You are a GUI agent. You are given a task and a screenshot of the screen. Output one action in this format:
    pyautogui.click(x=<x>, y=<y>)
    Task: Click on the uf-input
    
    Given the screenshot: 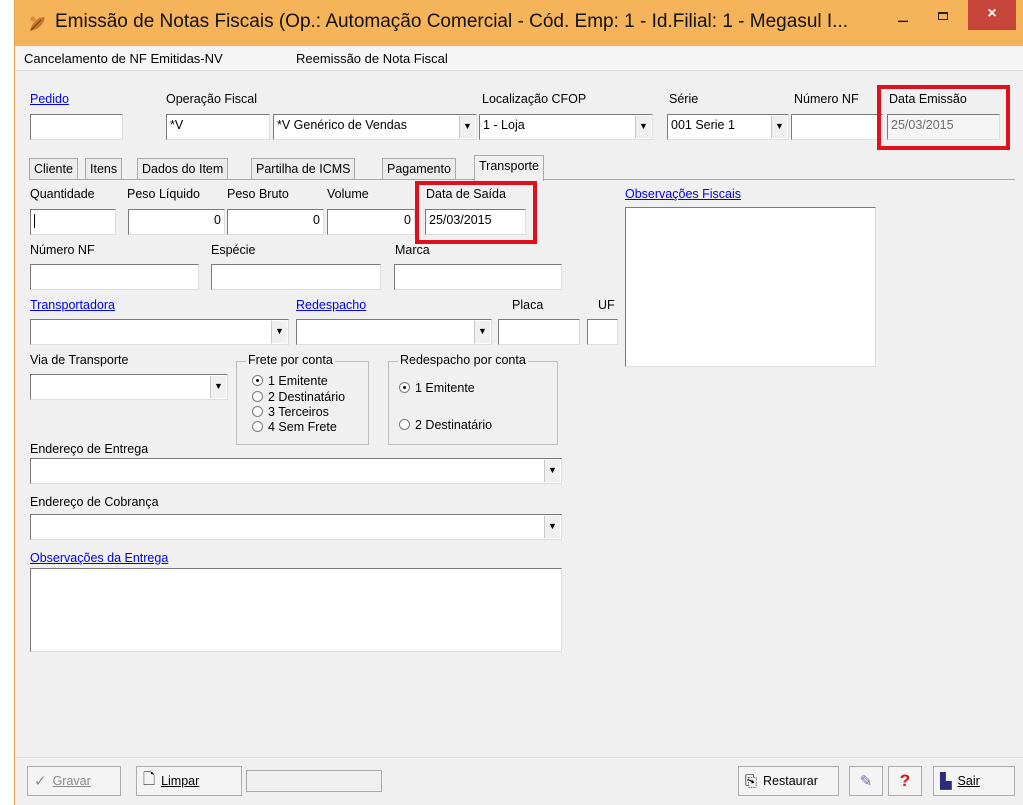 What is the action you would take?
    pyautogui.click(x=602, y=332)
    